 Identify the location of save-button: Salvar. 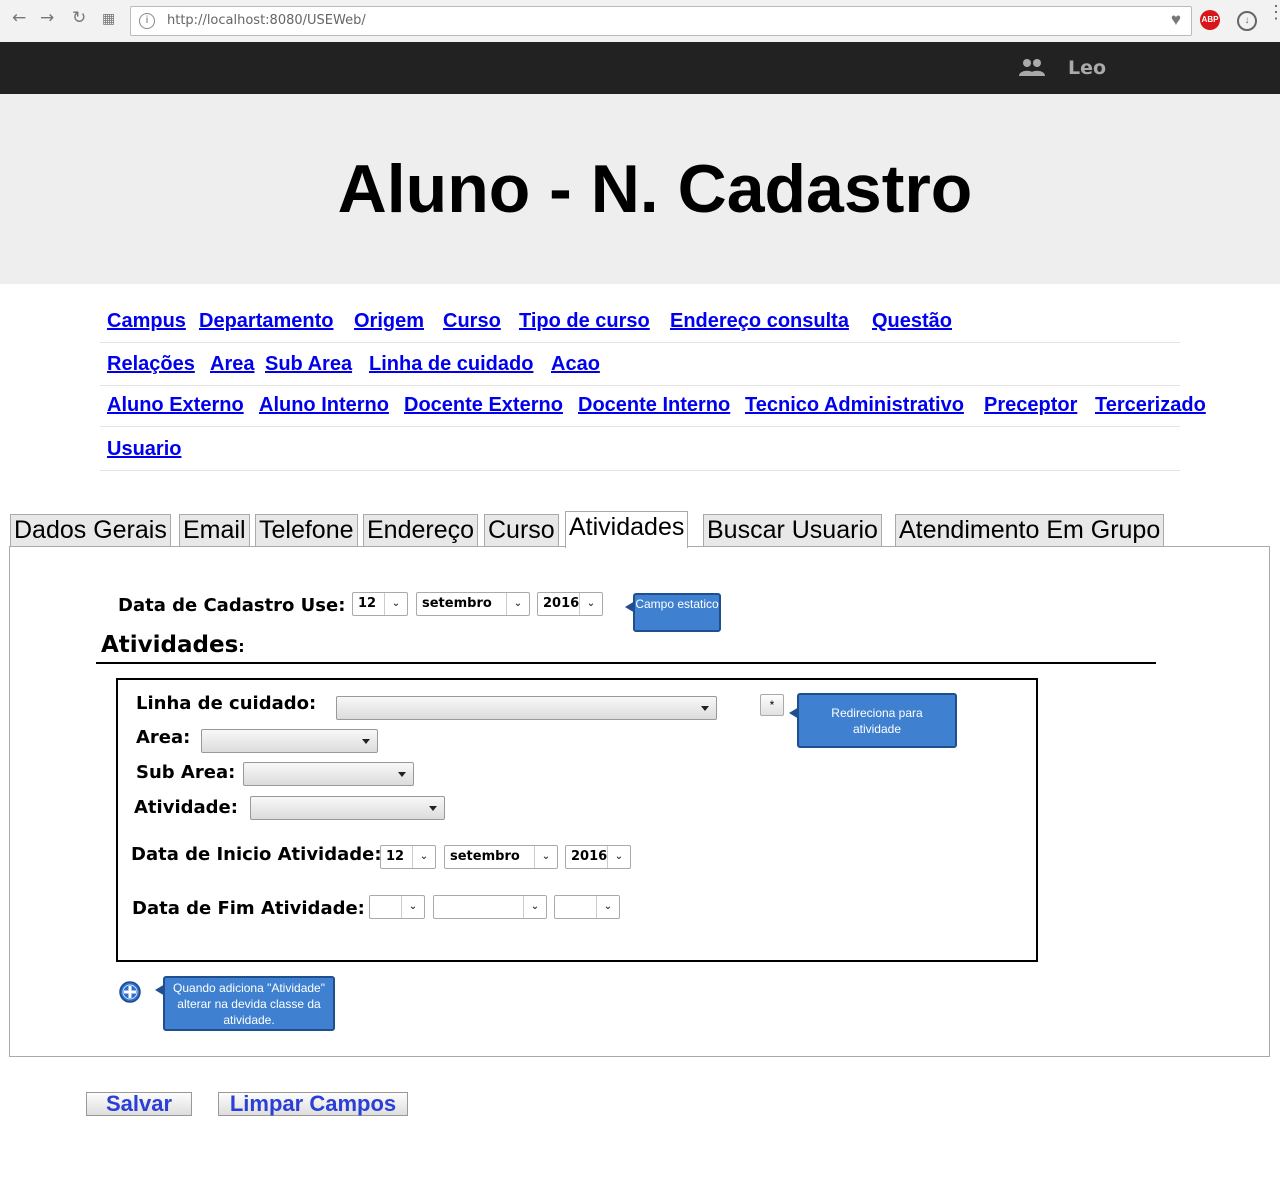
(139, 1104).